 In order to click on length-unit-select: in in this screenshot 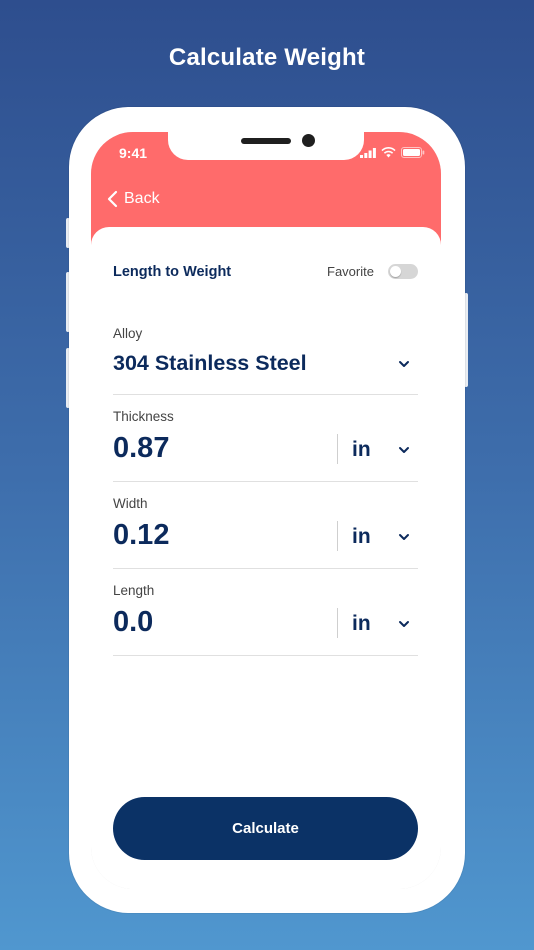, I will do `click(361, 624)`.